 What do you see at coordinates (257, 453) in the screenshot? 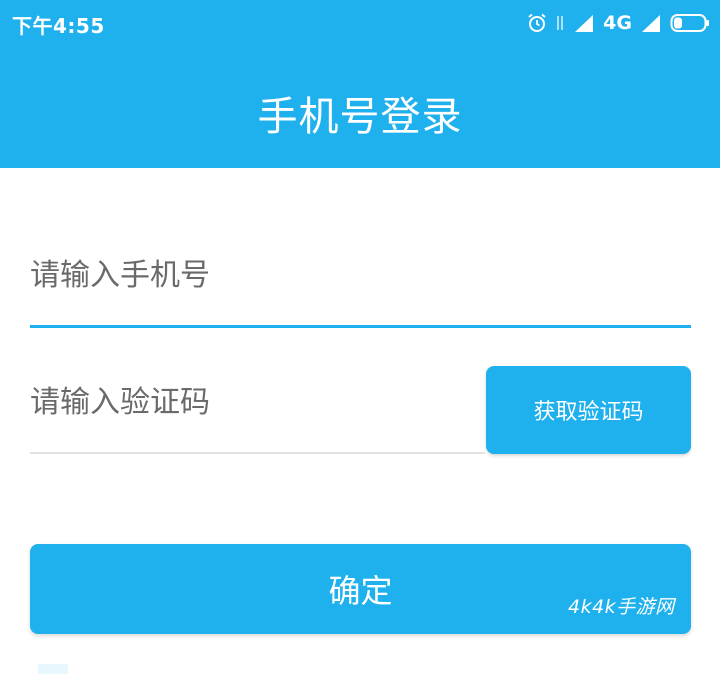
I see `code-input-underline` at bounding box center [257, 453].